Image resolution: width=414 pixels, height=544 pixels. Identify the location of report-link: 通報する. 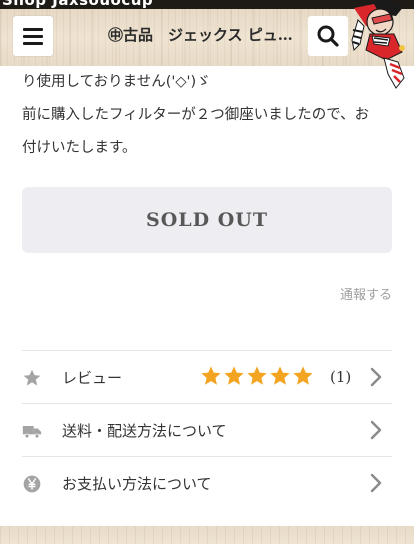
(366, 293).